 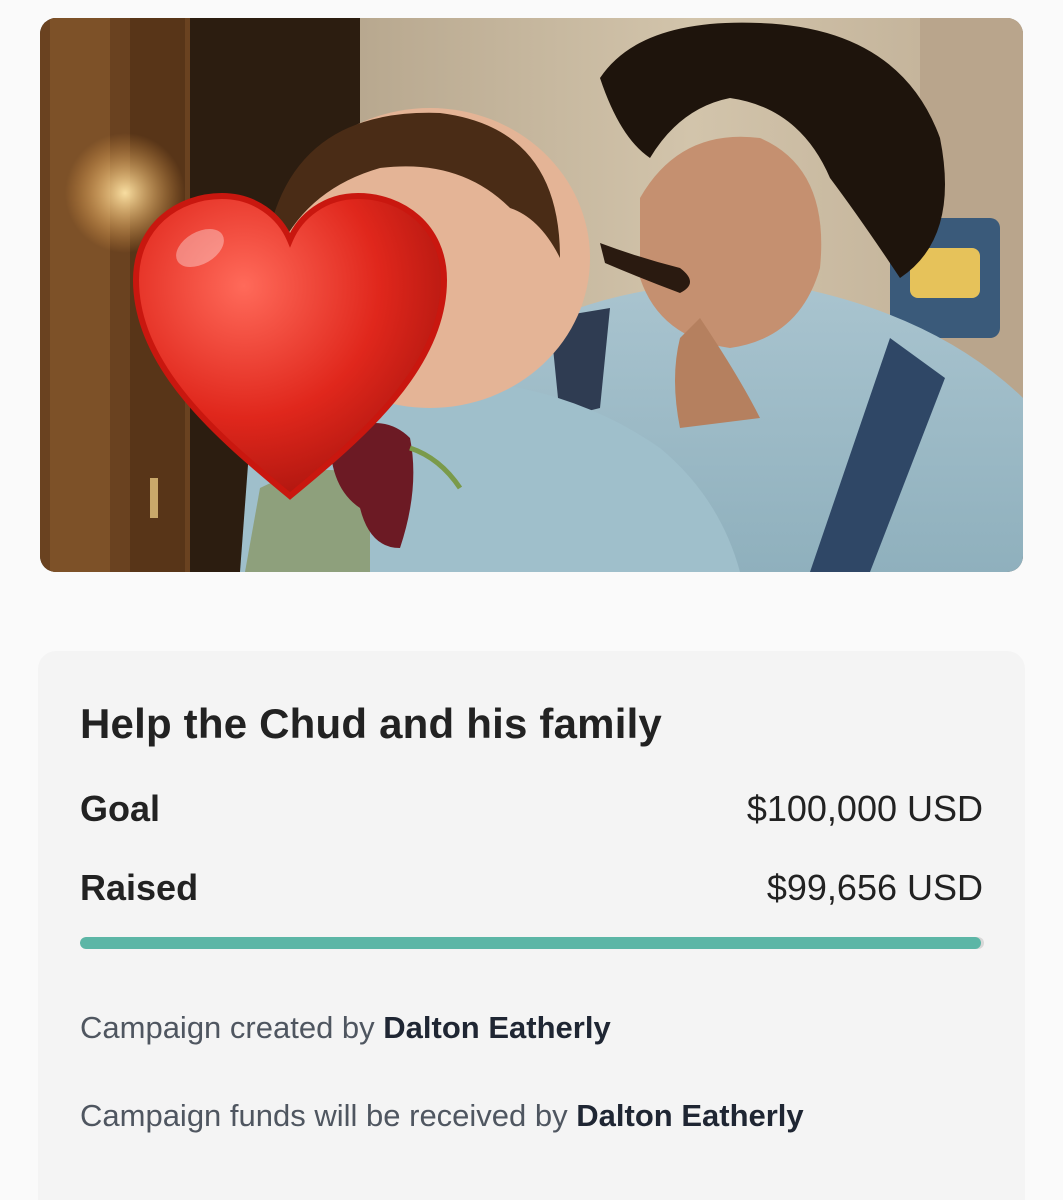 I want to click on campaign-title: Help the Chud and his family, so click(x=371, y=723).